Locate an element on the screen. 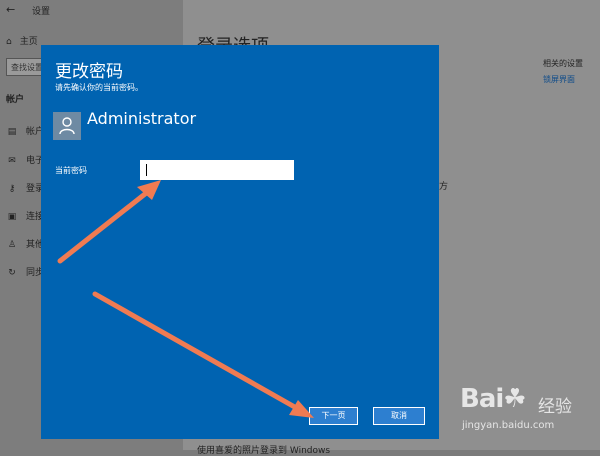 The width and height of the screenshot is (600, 456). baidu-watermark: Bai☘ 经验 jingyan.baidu.com is located at coordinates (530, 415).